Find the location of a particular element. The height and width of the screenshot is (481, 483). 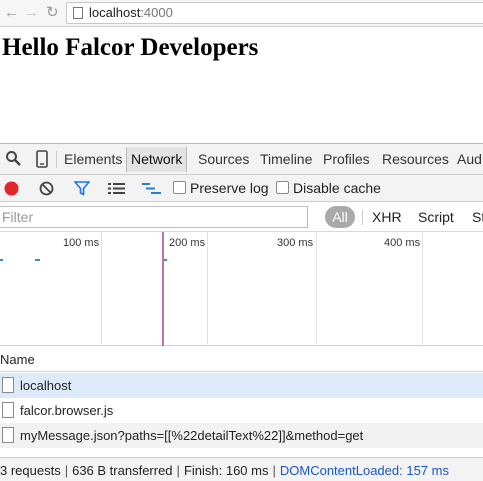

name-column-header: Name is located at coordinates (241, 359).